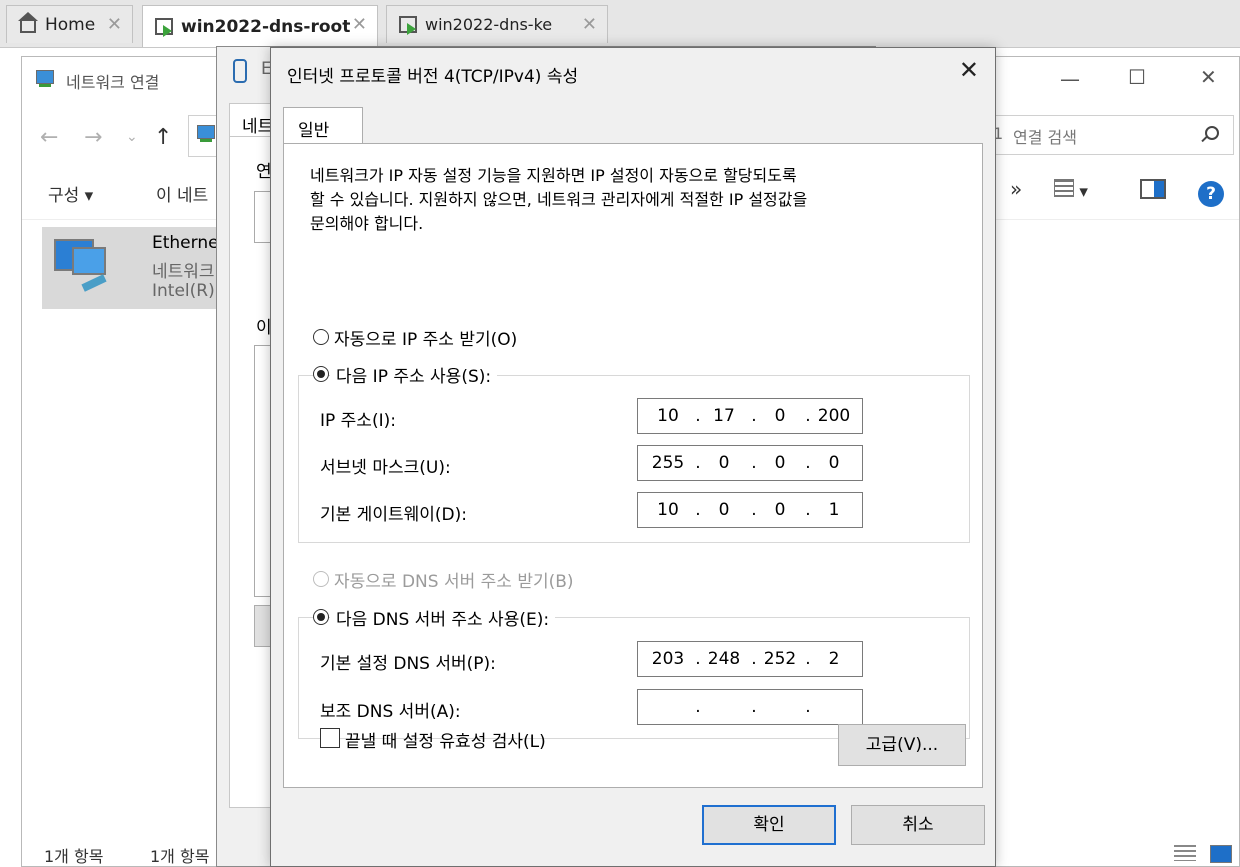  Describe the element at coordinates (834, 463) in the screenshot. I see `octet-4: 0` at that location.